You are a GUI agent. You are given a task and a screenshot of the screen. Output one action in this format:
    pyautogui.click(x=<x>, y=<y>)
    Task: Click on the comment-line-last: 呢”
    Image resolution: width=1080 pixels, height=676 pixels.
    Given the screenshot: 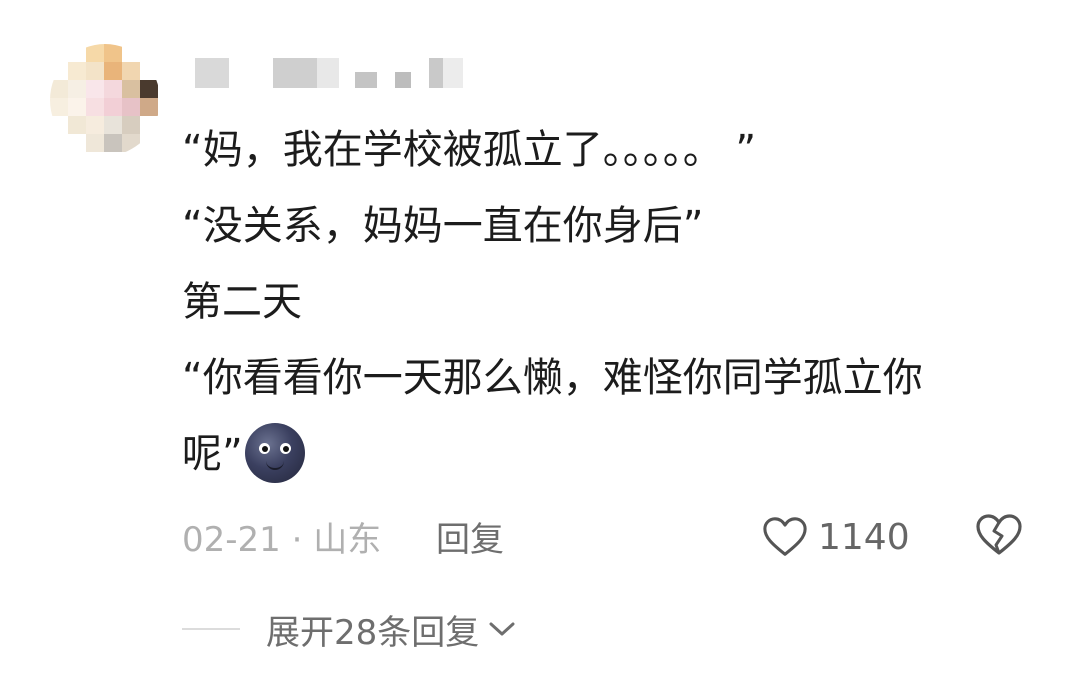 What is the action you would take?
    pyautogui.click(x=612, y=454)
    